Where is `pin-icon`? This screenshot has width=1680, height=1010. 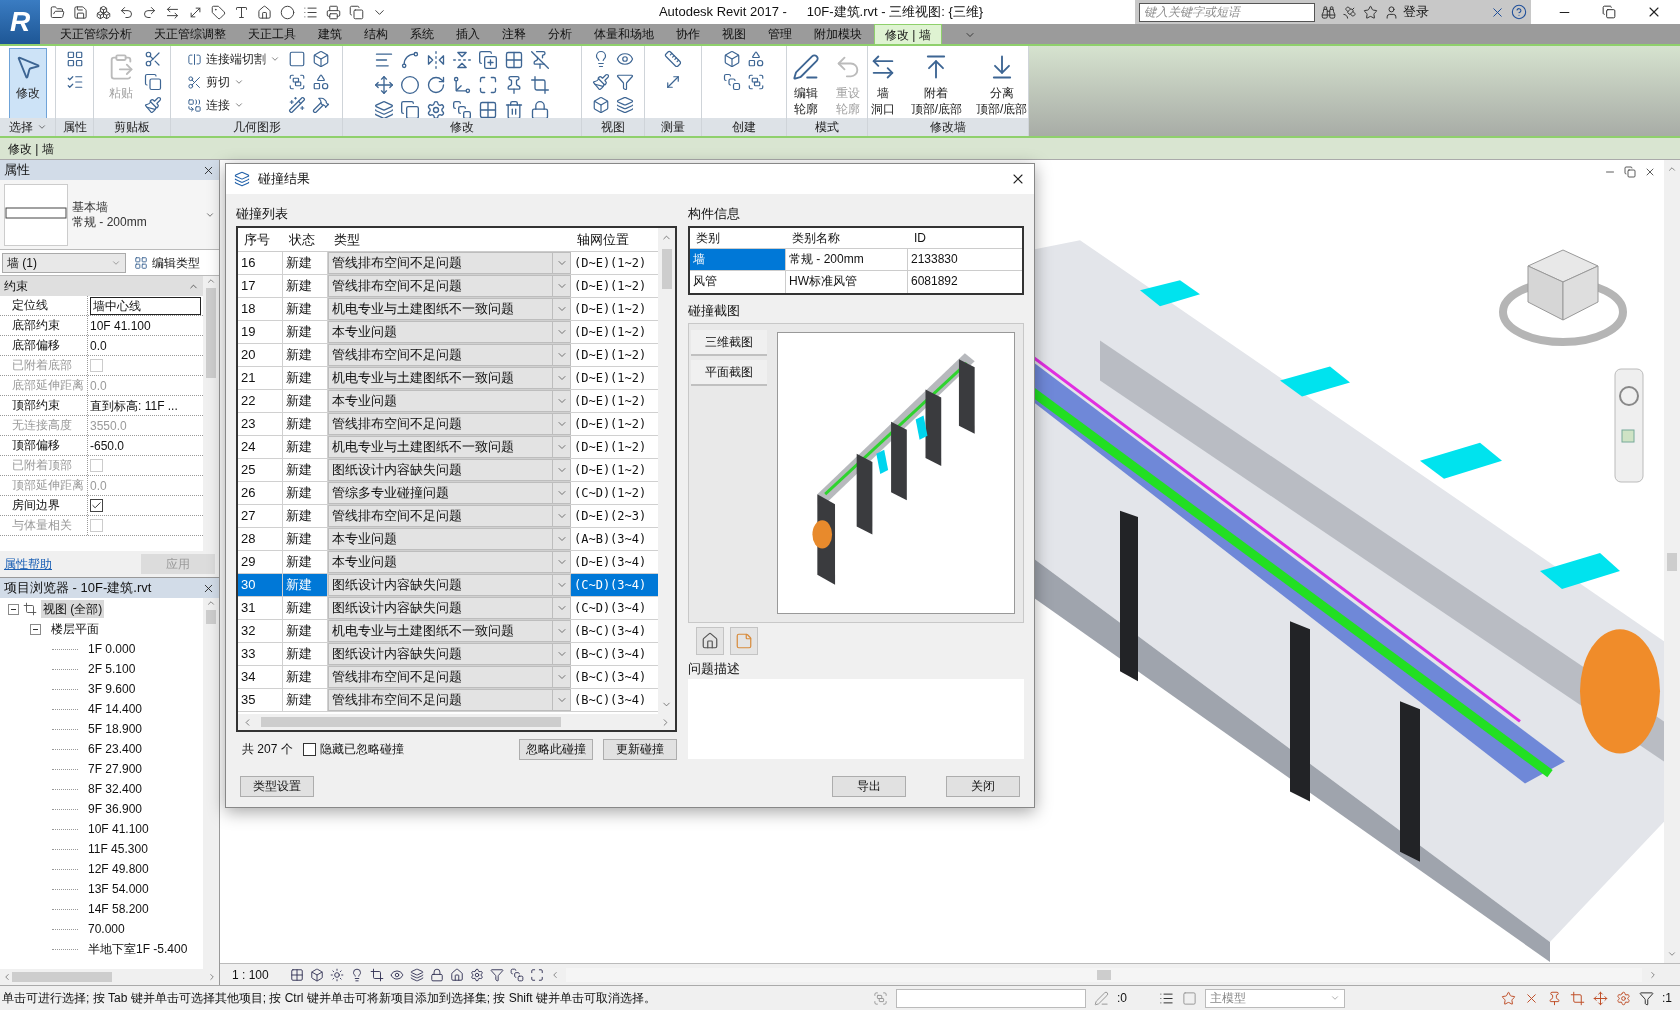 pin-icon is located at coordinates (1554, 998).